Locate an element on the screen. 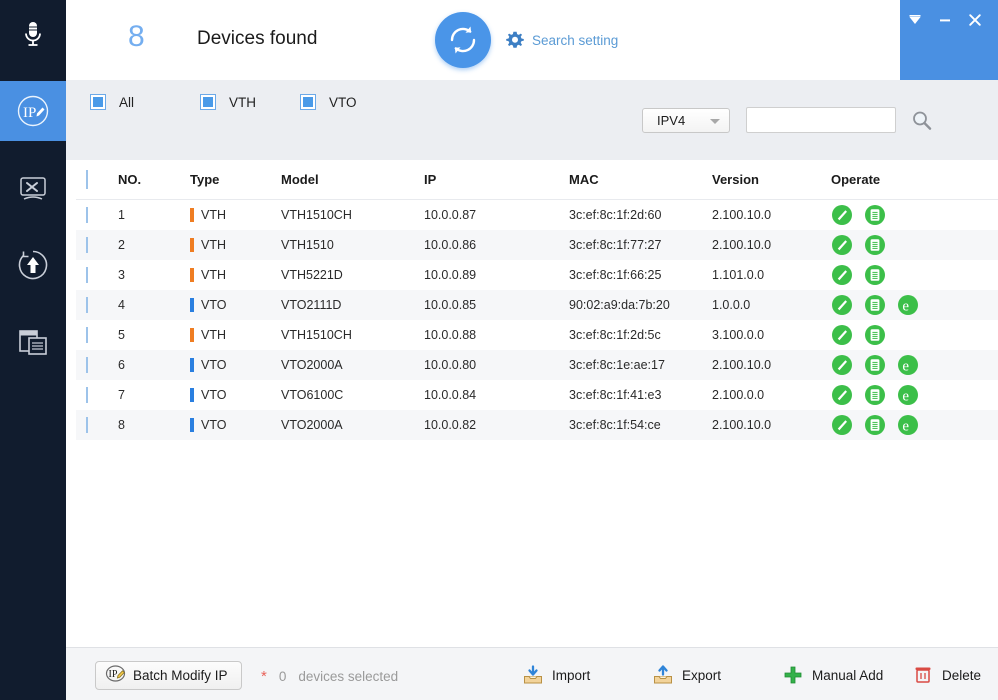 This screenshot has height=700, width=998. filter-label-all: All is located at coordinates (127, 102).